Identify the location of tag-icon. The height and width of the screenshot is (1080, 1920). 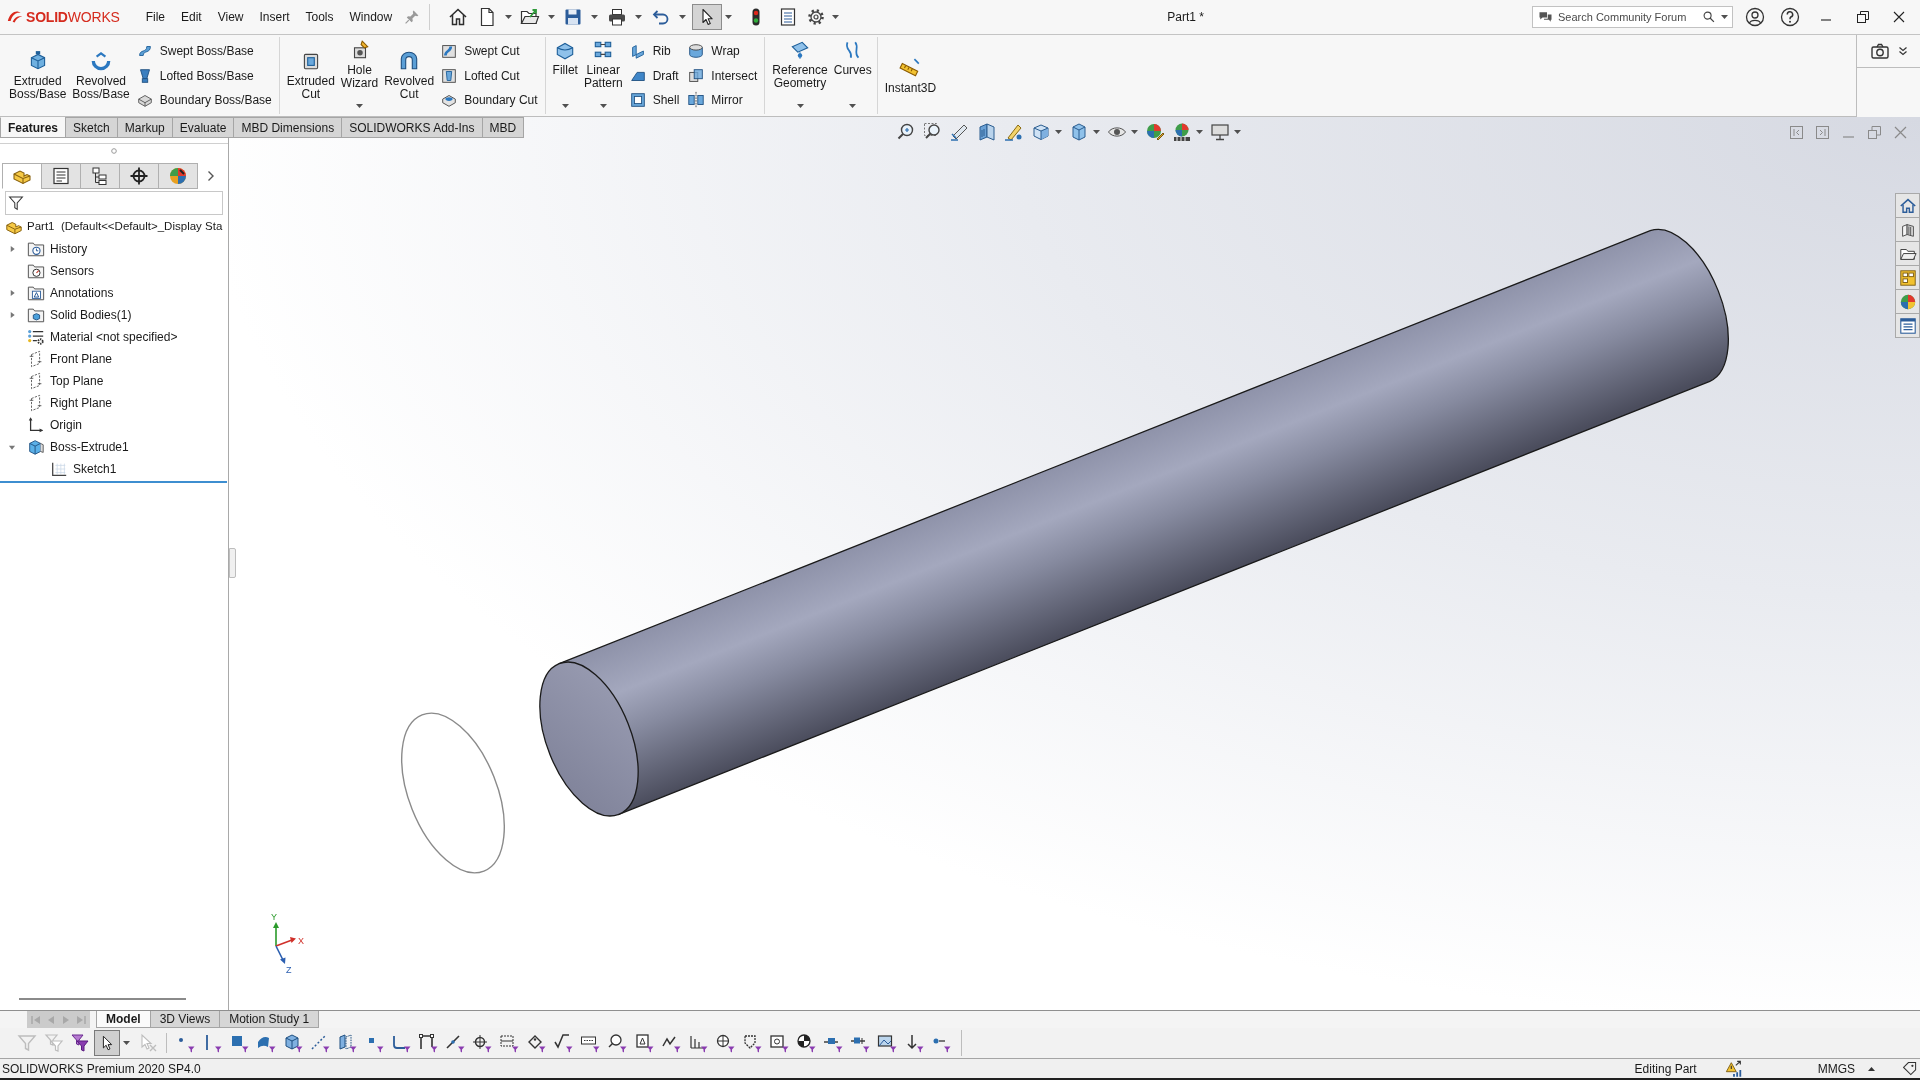
(1910, 1068).